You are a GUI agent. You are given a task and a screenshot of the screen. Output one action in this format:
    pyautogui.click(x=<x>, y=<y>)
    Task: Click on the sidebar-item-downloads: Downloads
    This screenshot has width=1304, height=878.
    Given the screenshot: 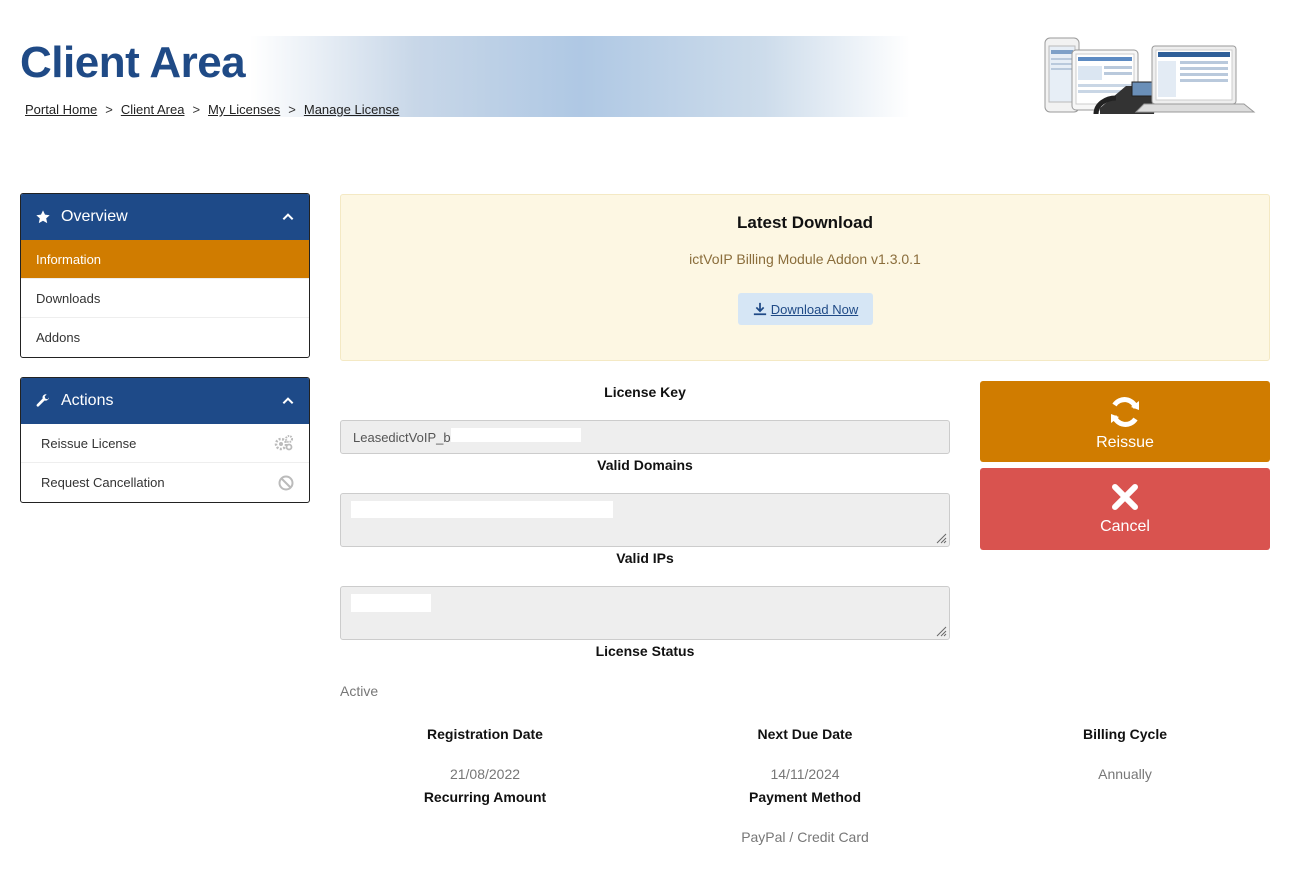 What is the action you would take?
    pyautogui.click(x=165, y=298)
    